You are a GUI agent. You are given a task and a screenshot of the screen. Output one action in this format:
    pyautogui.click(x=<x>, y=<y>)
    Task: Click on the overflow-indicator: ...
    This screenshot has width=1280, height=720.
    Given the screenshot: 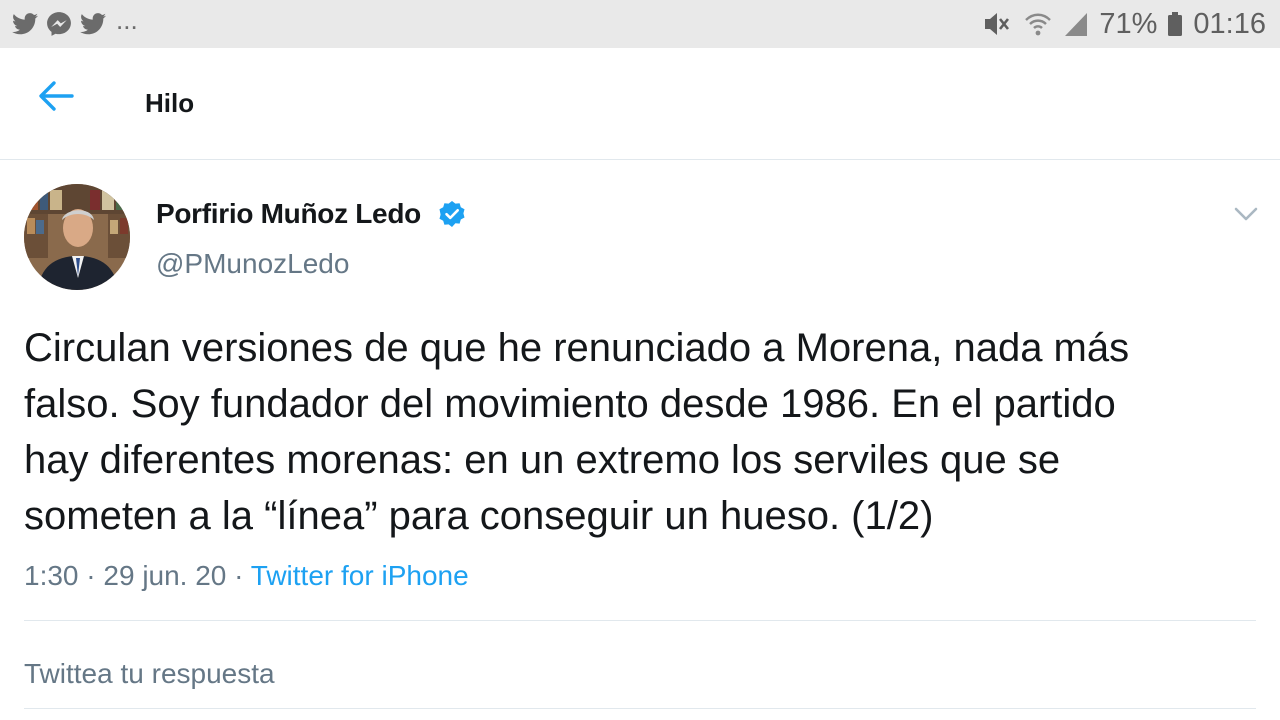 What is the action you would take?
    pyautogui.click(x=127, y=20)
    